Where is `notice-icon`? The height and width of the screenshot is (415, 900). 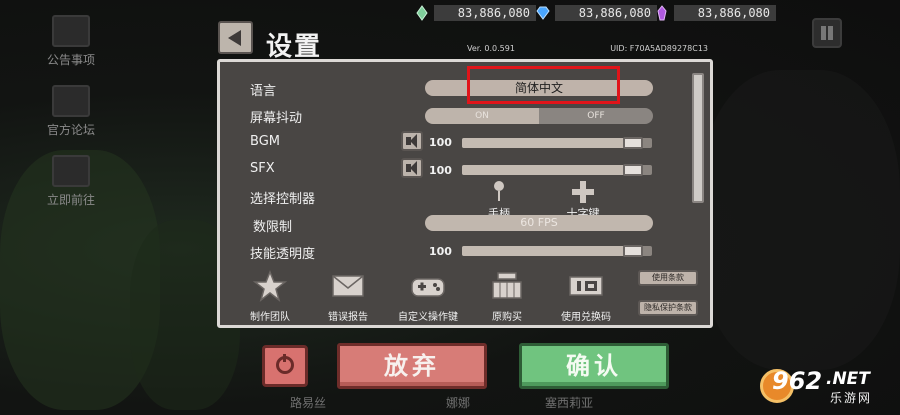 notice-icon is located at coordinates (71, 31).